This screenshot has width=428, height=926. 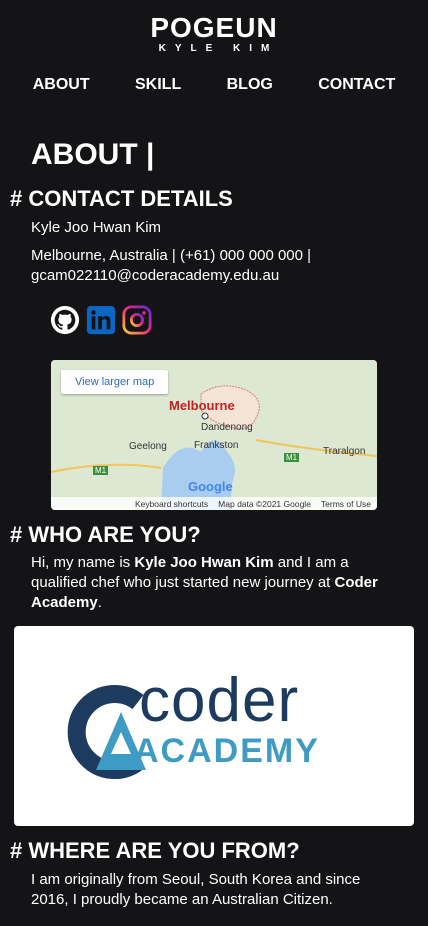 What do you see at coordinates (356, 85) in the screenshot?
I see `nav-contact: CONTACT` at bounding box center [356, 85].